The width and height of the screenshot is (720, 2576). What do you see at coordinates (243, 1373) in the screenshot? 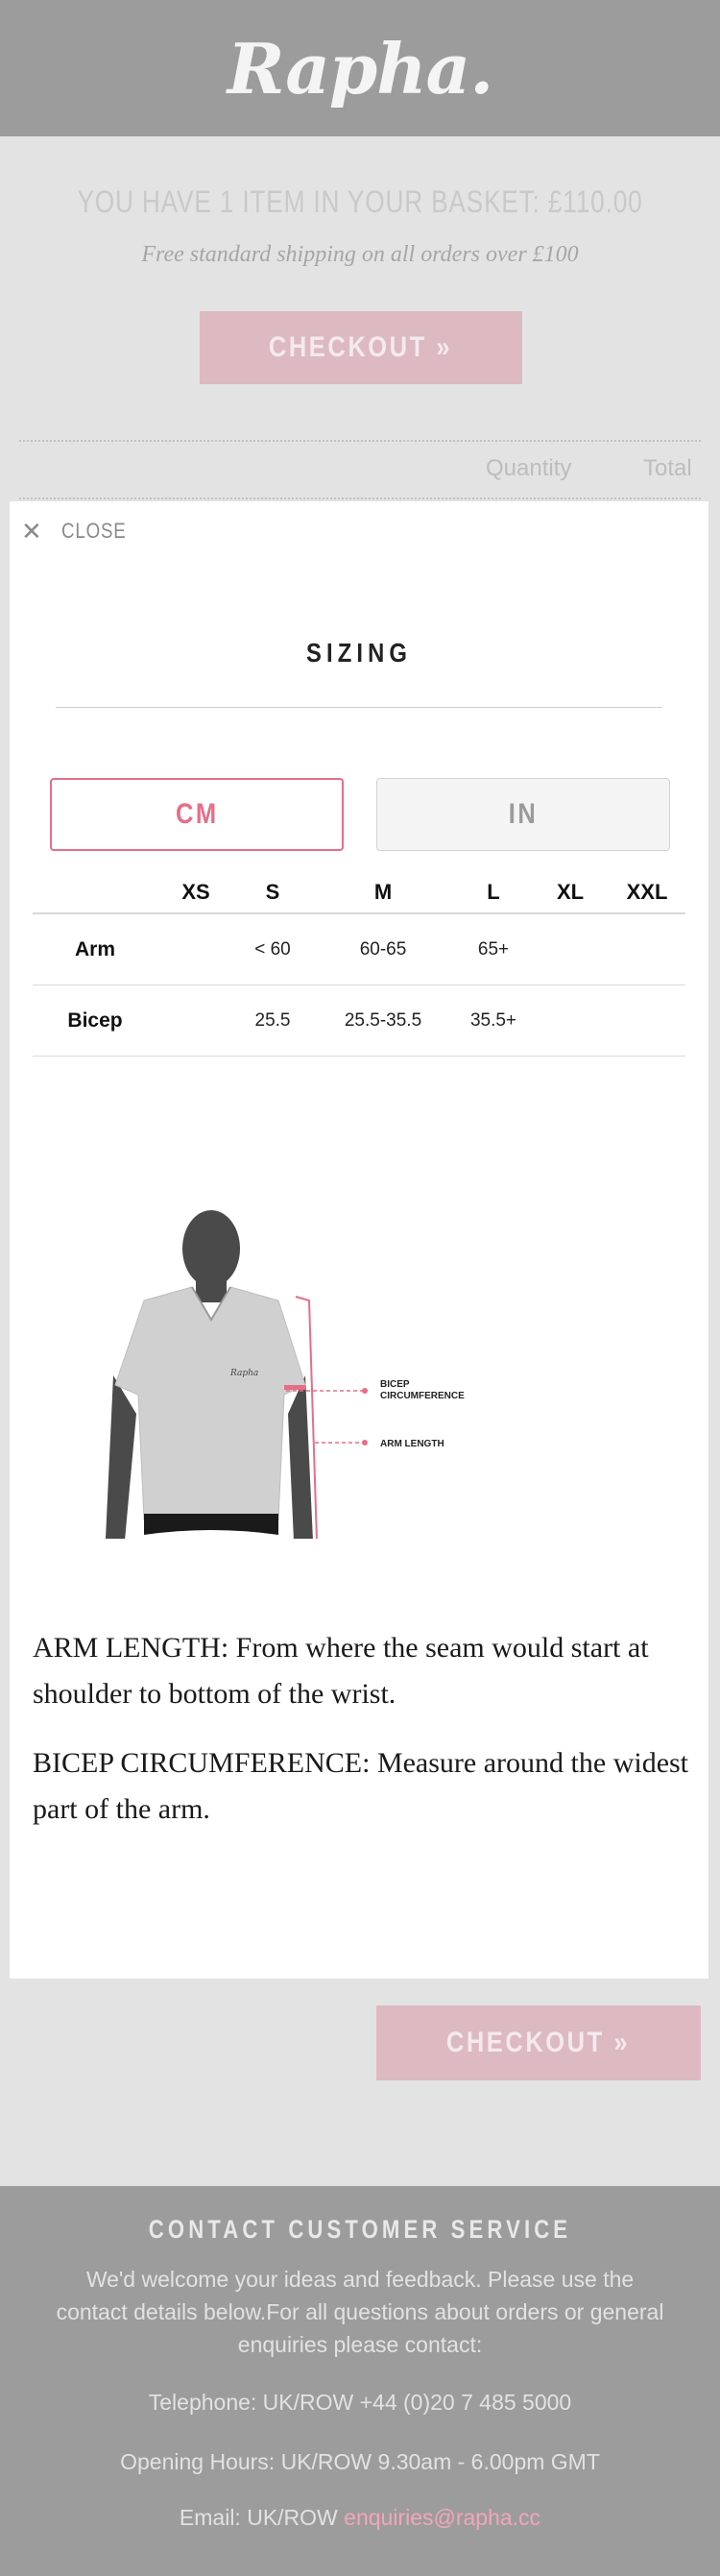
I see `shirt-logo: Rapha` at bounding box center [243, 1373].